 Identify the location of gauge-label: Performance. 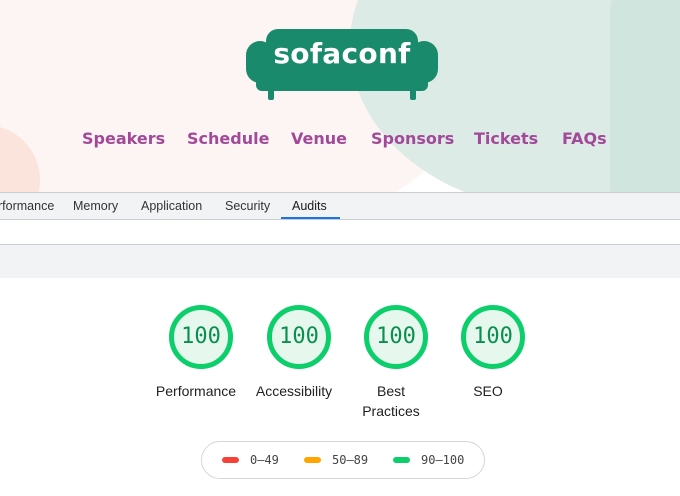
(196, 391).